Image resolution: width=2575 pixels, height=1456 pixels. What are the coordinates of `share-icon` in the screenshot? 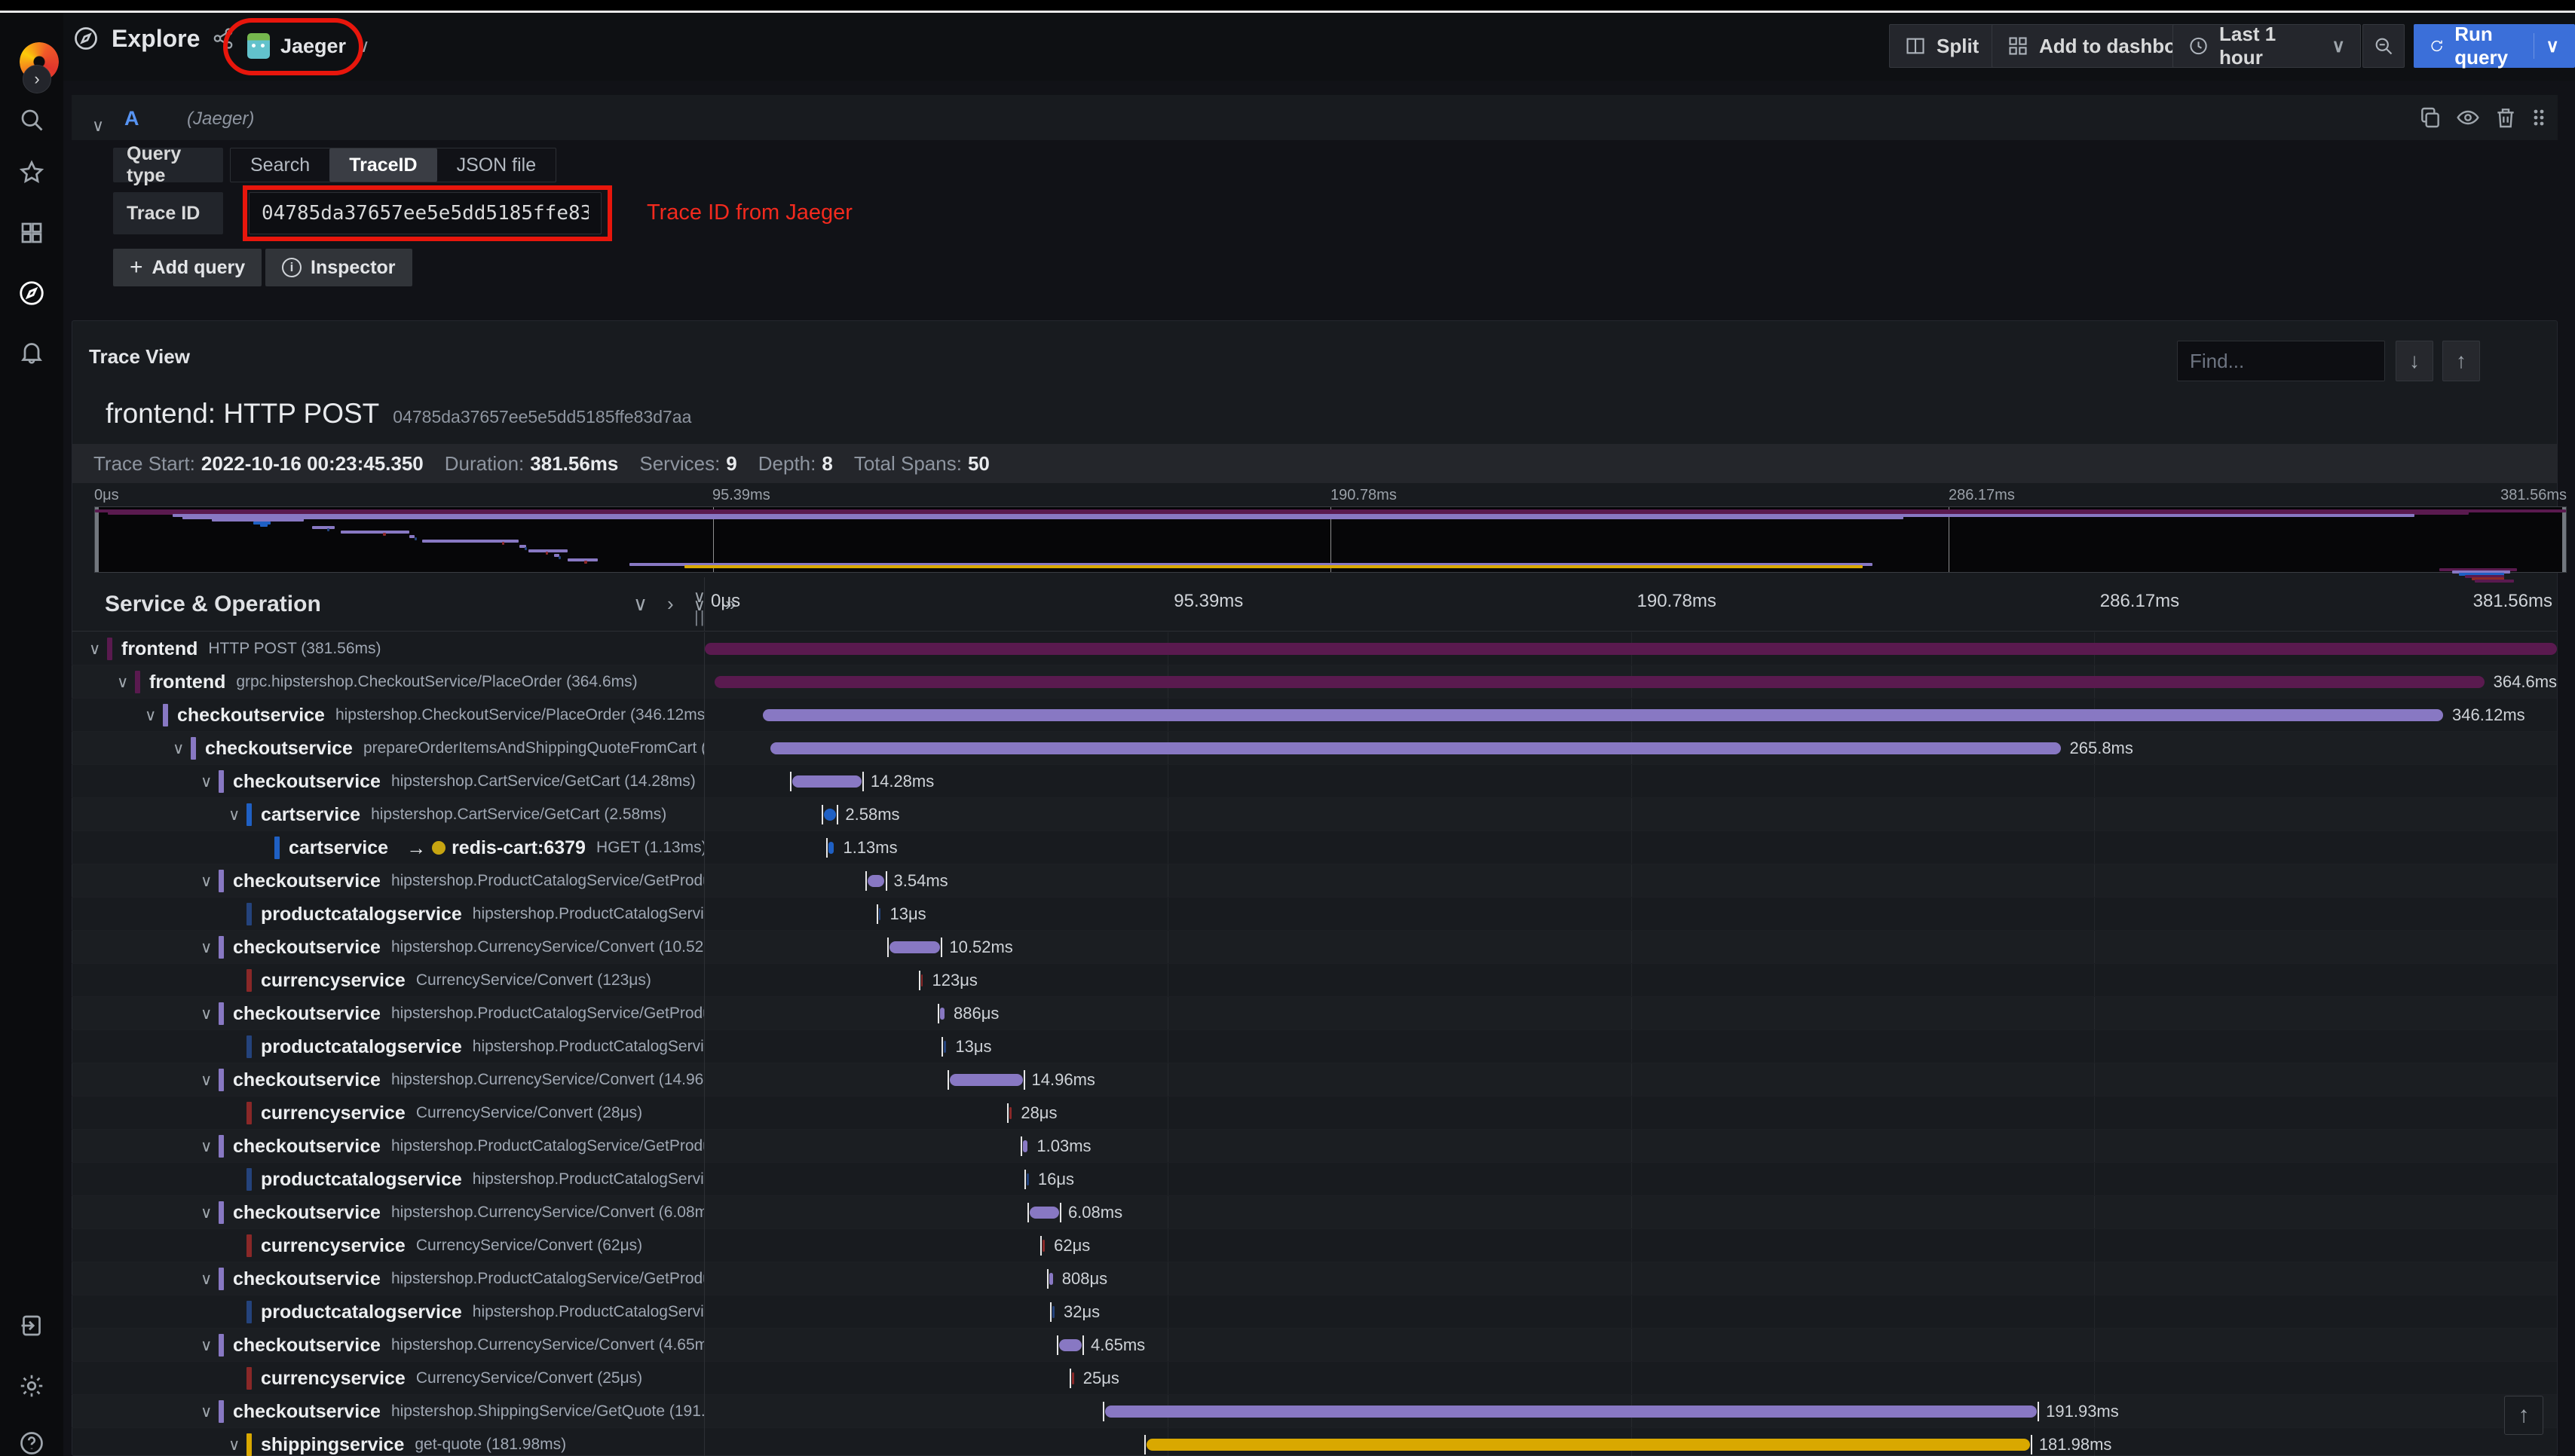 It's located at (223, 38).